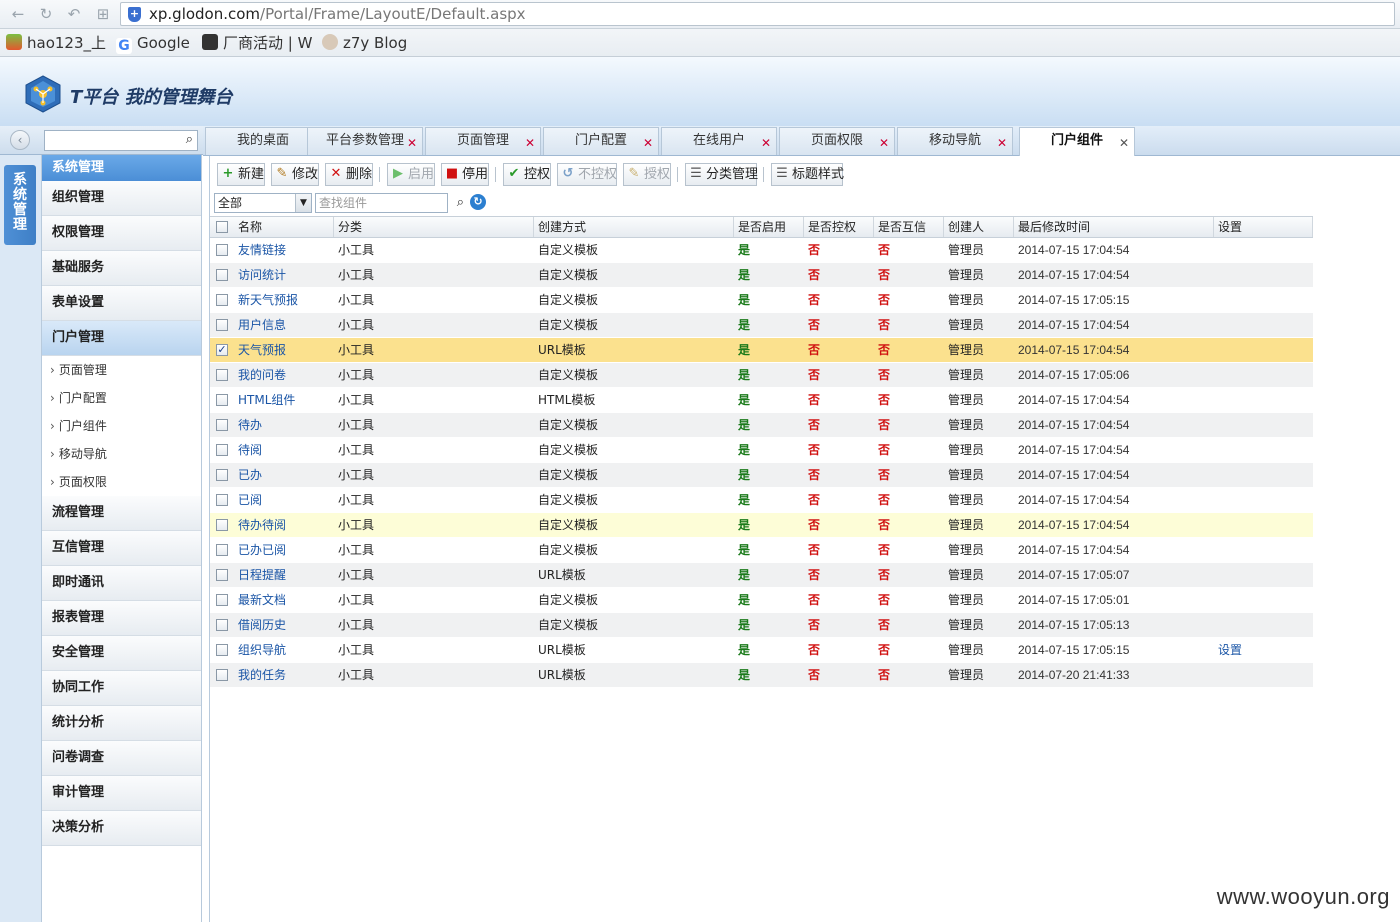  Describe the element at coordinates (1114, 227) in the screenshot. I see `col-modified: 最后修改时间` at that location.